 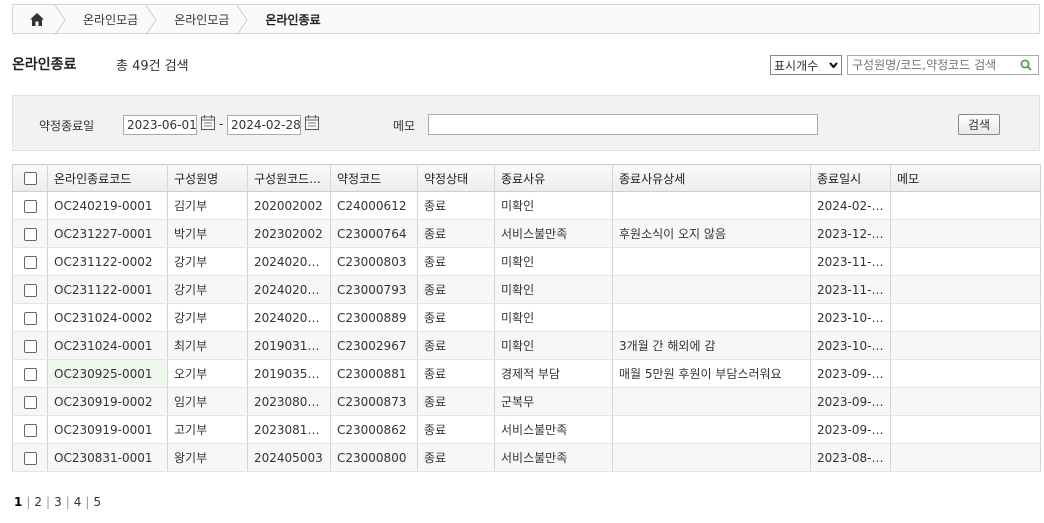 What do you see at coordinates (965, 178) in the screenshot?
I see `column-header: 메모` at bounding box center [965, 178].